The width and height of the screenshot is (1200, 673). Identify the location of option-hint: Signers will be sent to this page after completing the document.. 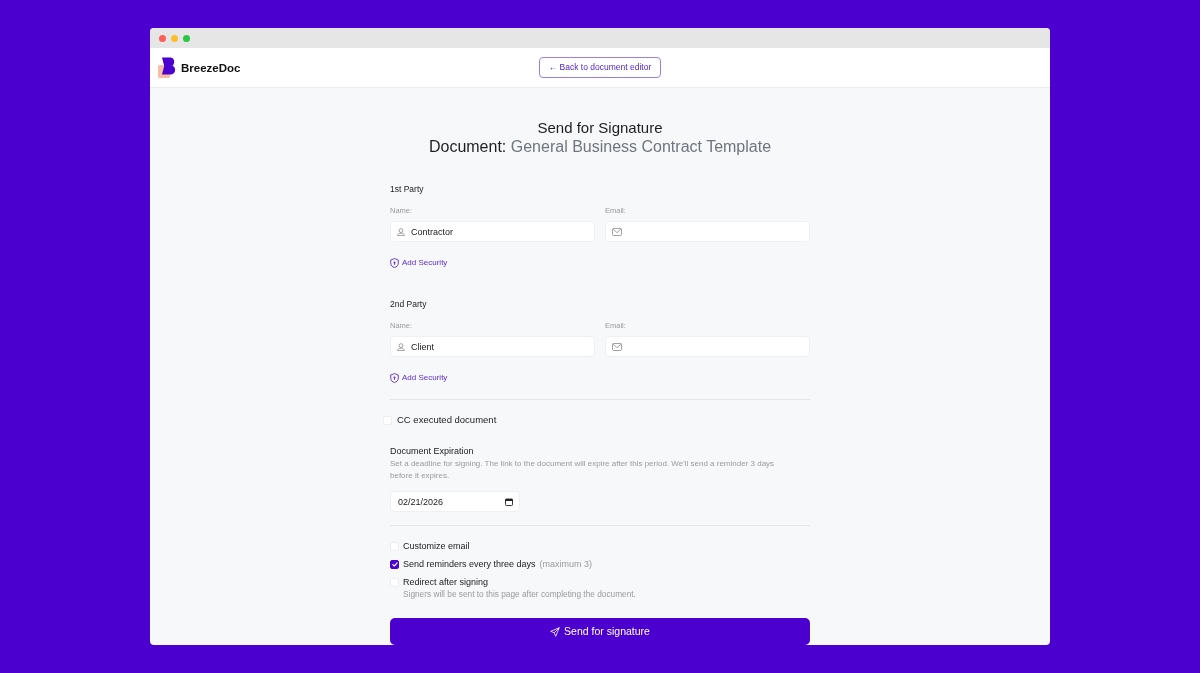
(519, 594).